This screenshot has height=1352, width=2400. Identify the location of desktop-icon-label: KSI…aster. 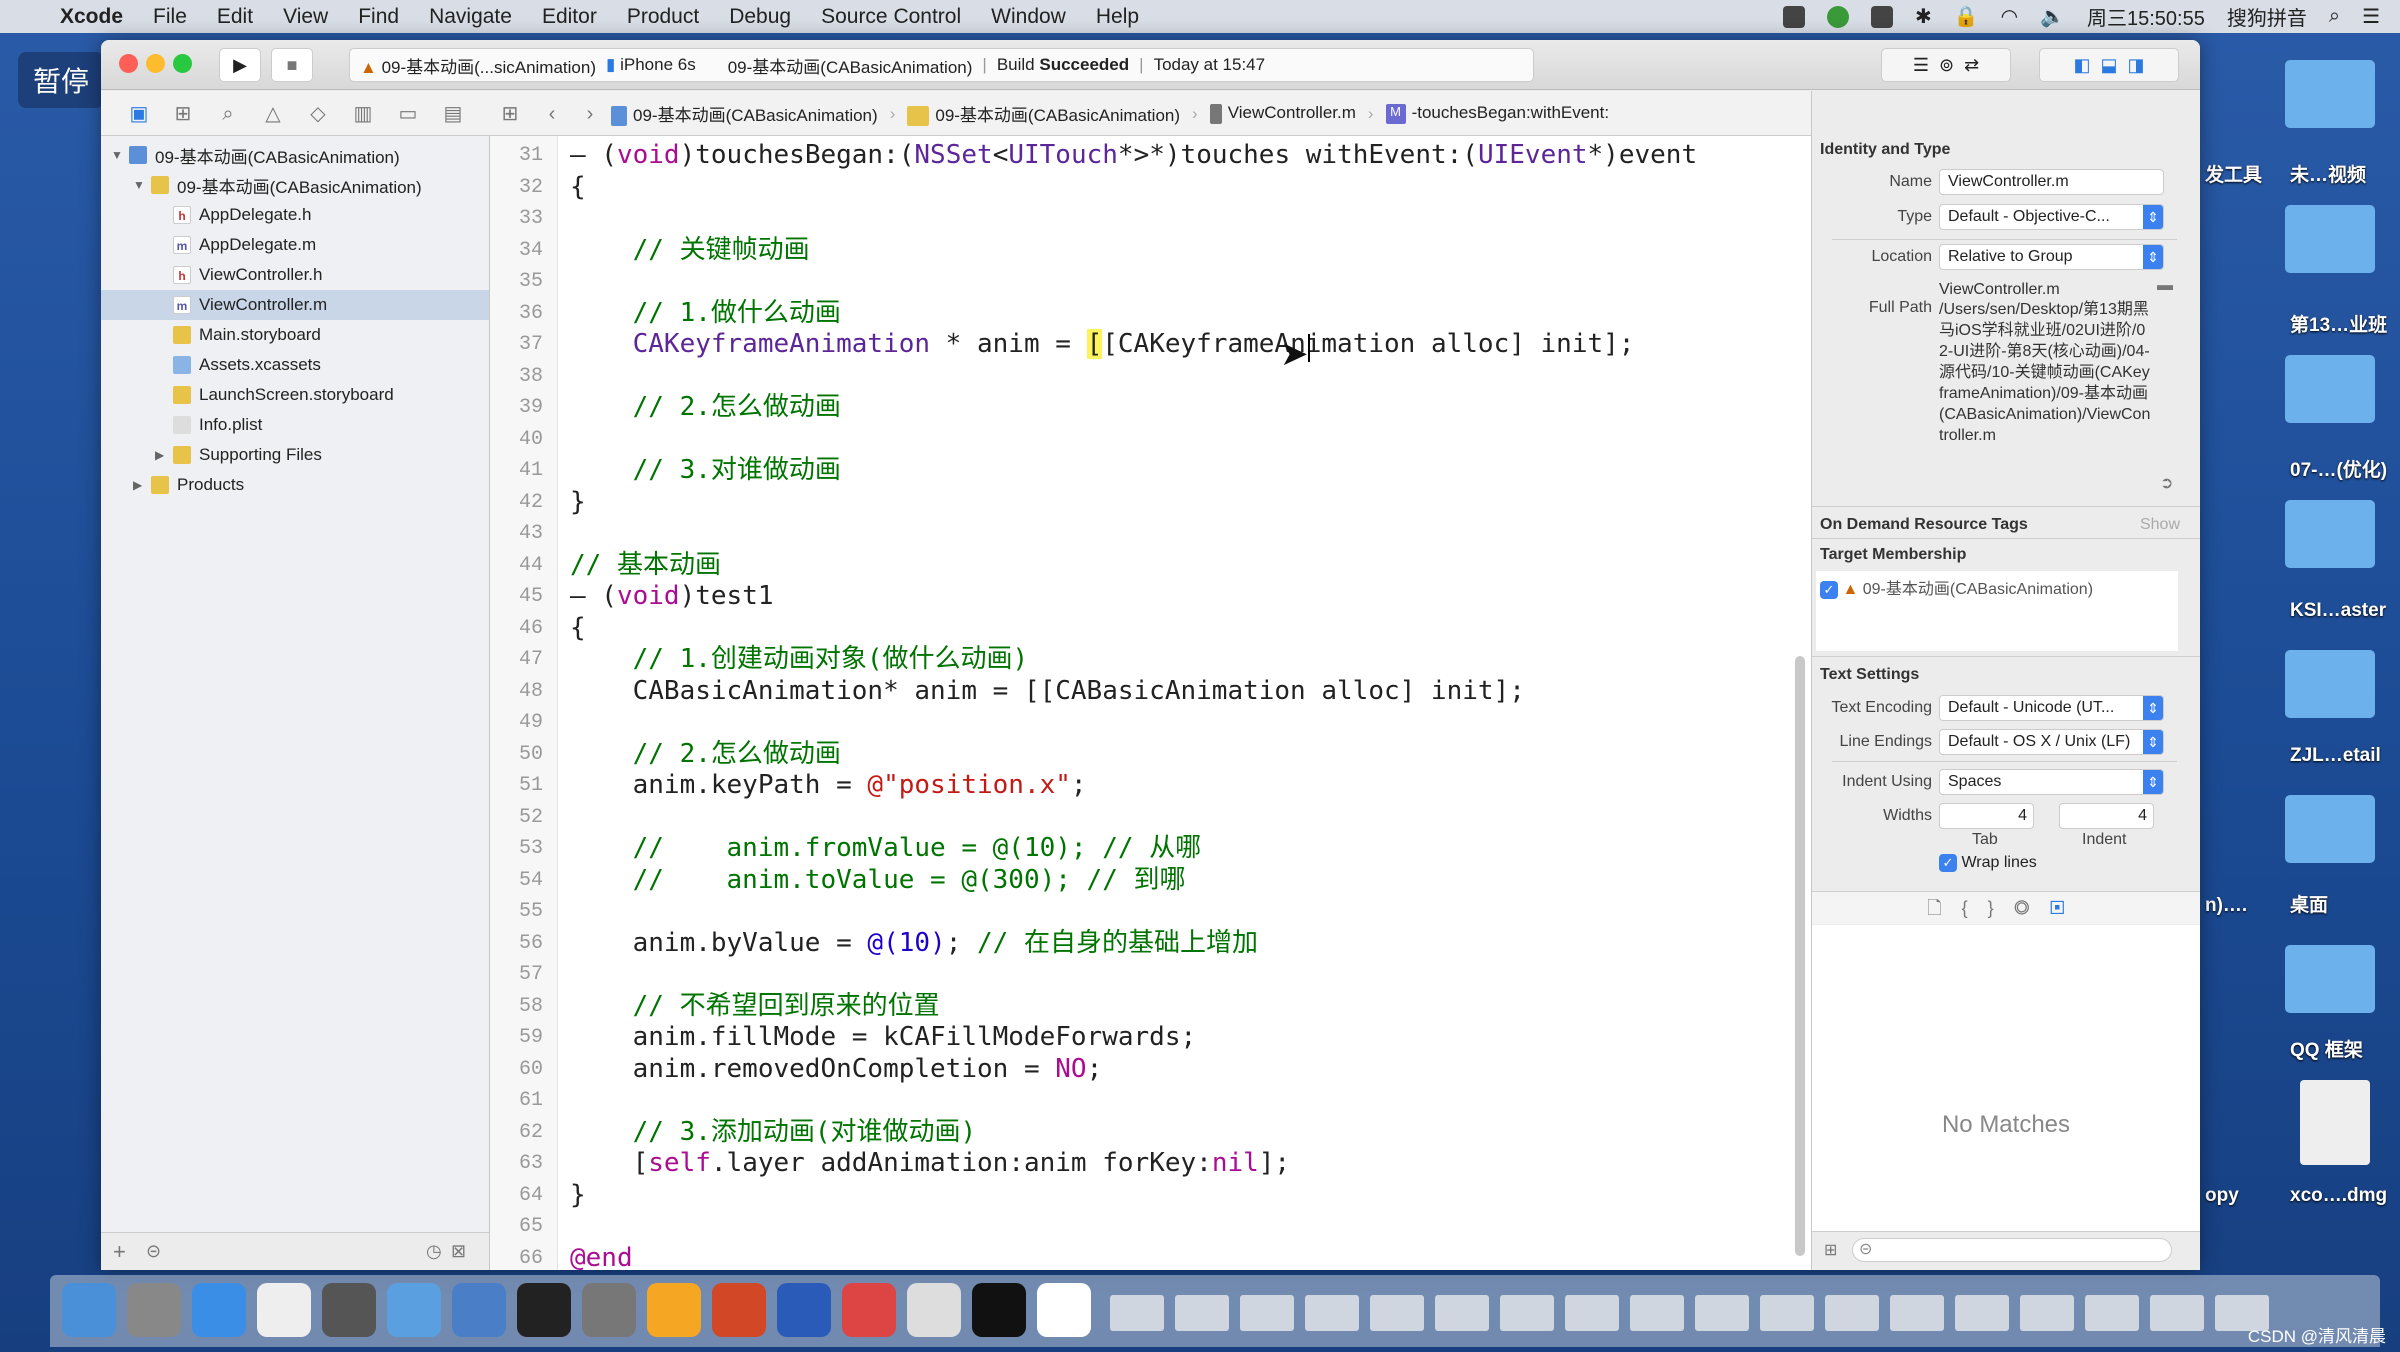
(2338, 611).